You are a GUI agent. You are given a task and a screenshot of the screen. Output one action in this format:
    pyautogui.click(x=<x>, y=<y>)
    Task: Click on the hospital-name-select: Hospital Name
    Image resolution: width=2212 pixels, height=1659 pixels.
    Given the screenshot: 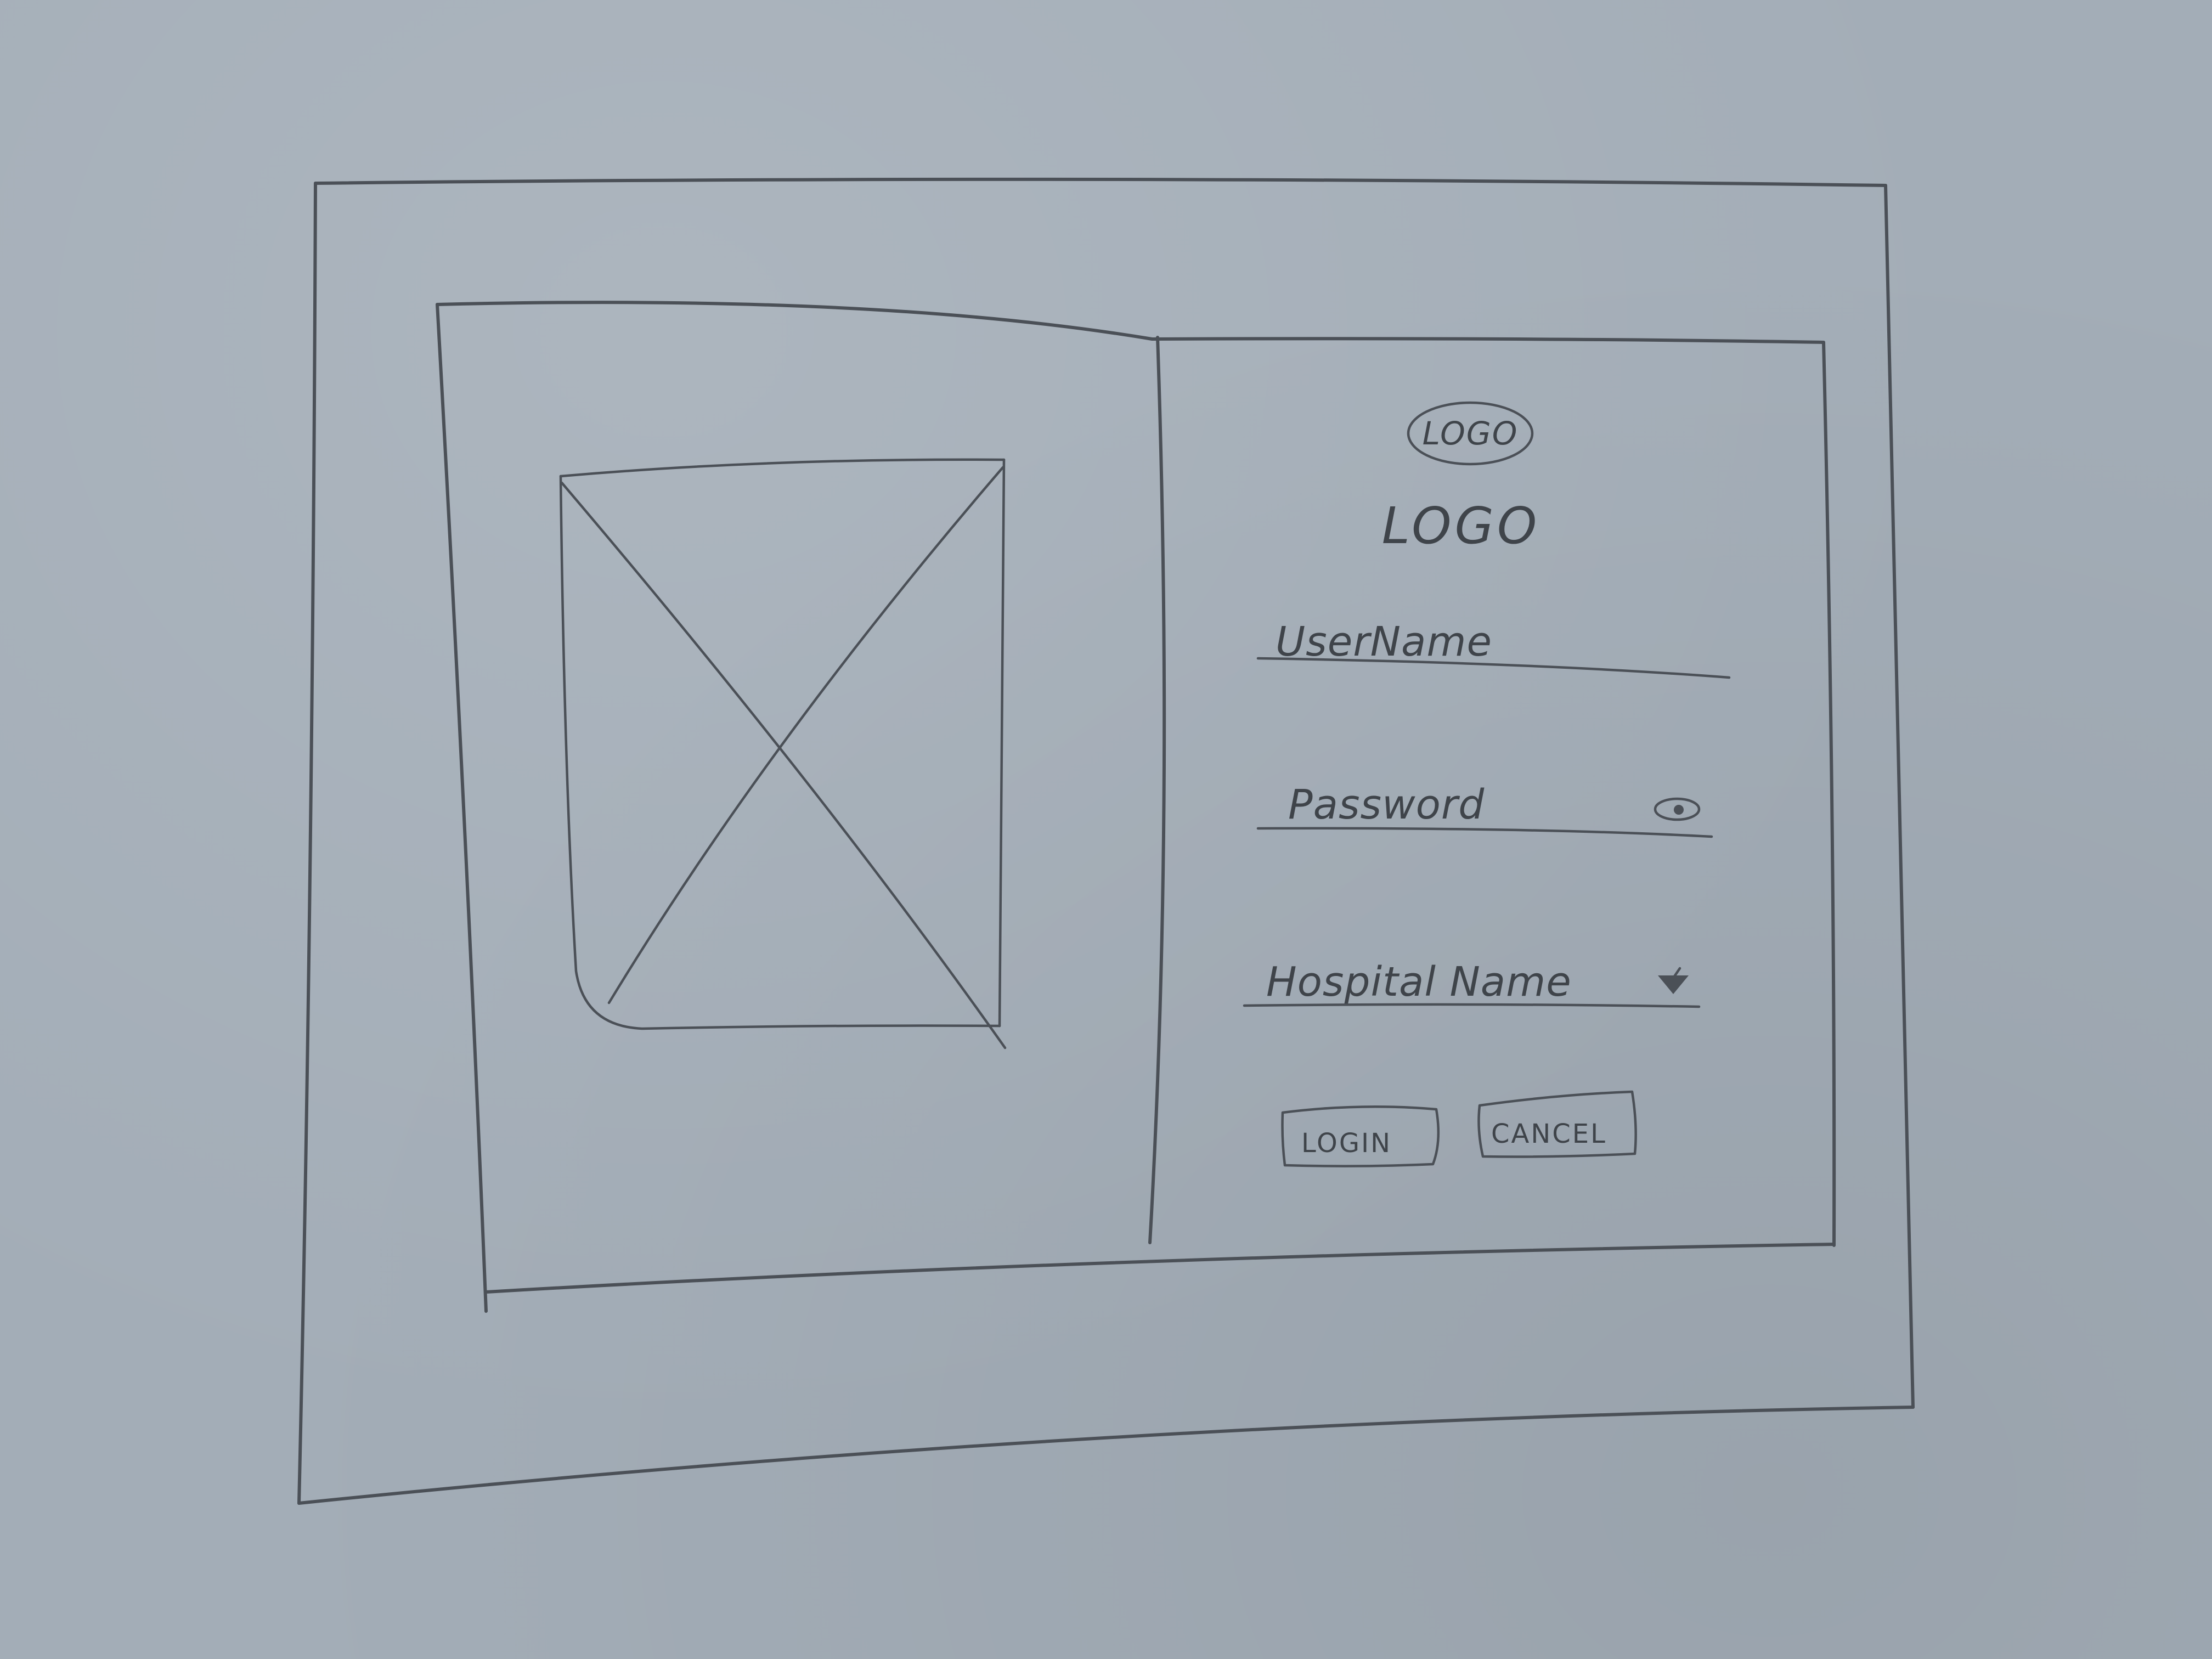 What is the action you would take?
    pyautogui.click(x=1472, y=983)
    